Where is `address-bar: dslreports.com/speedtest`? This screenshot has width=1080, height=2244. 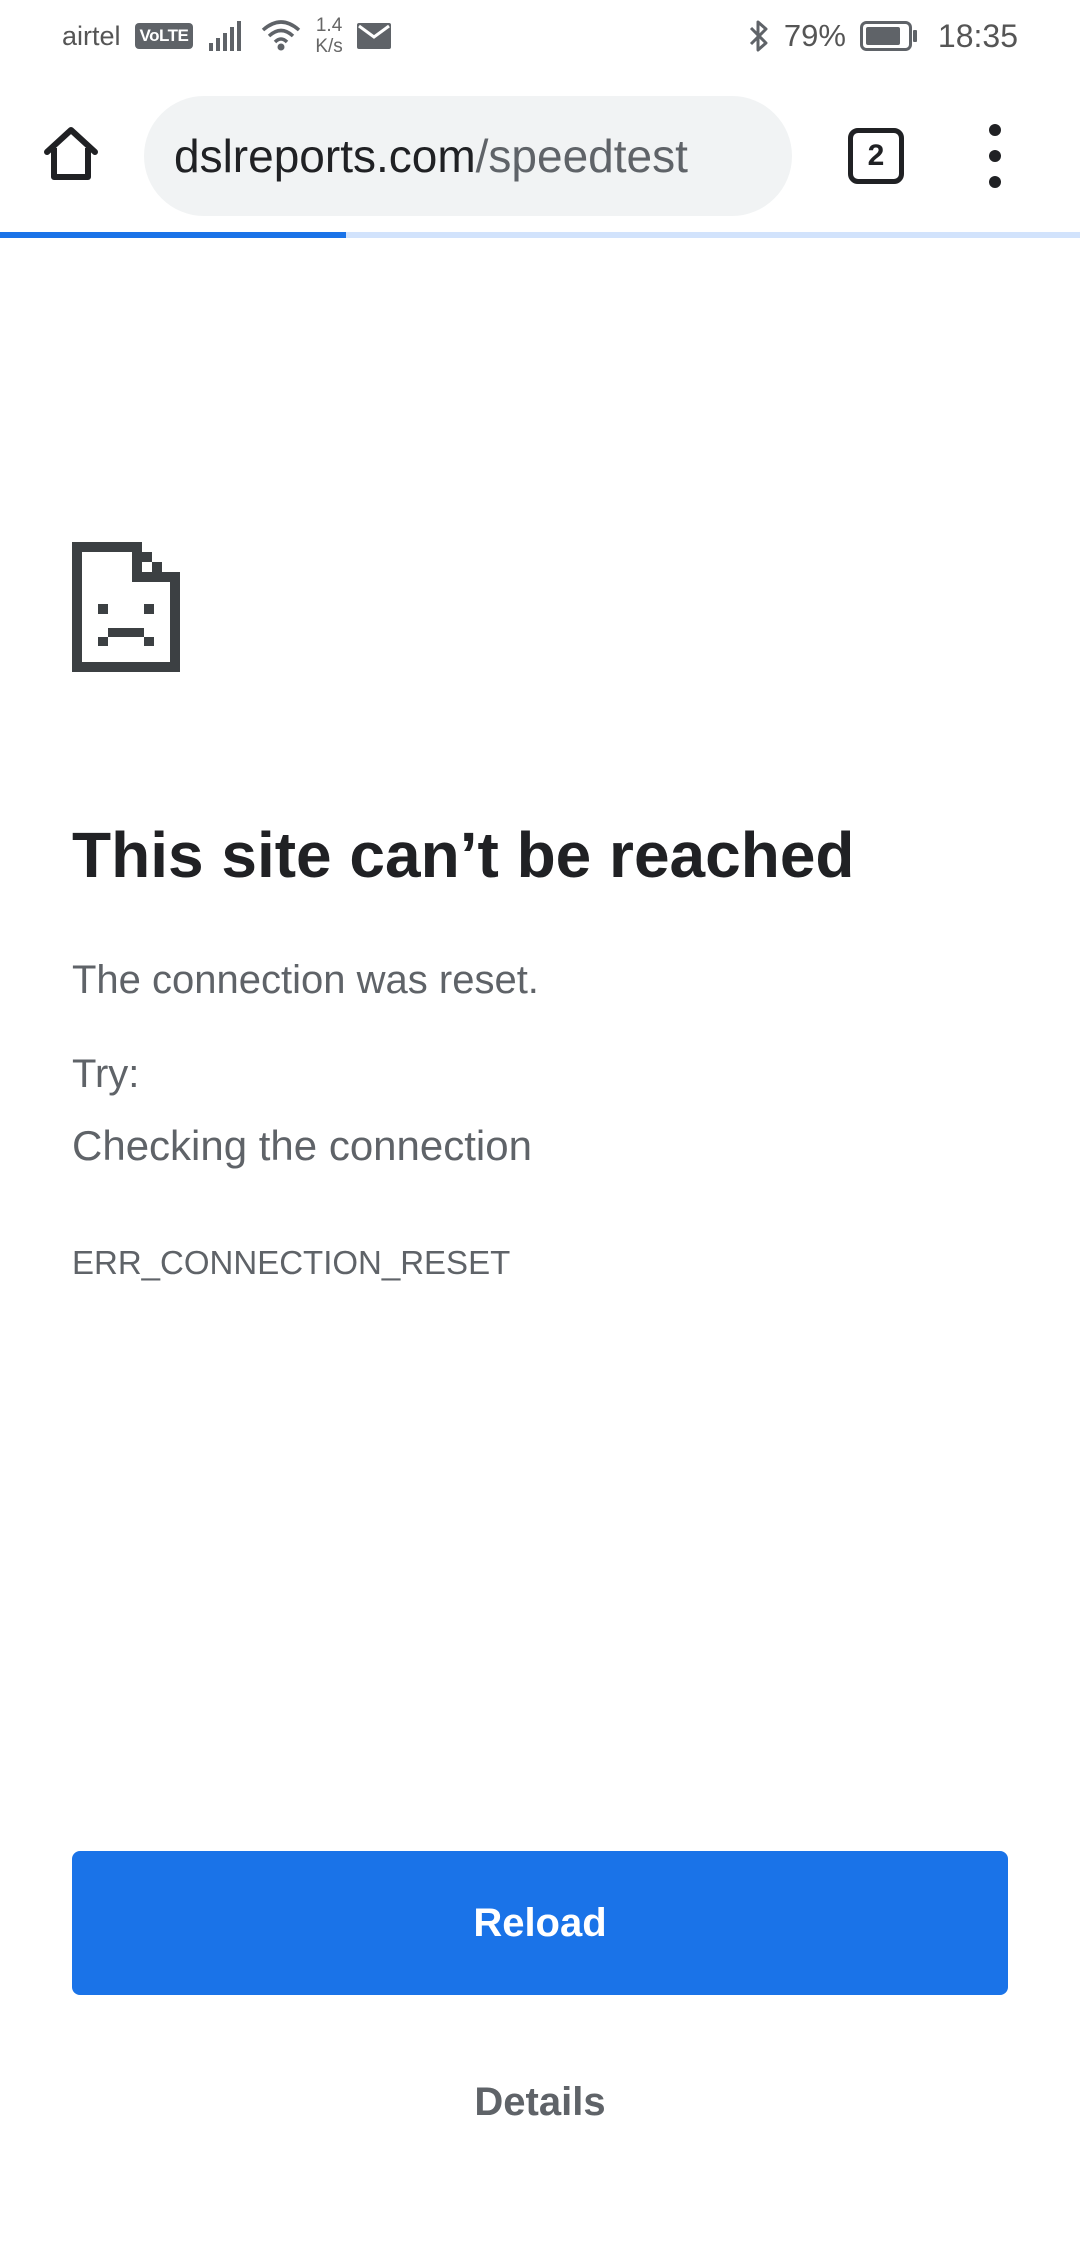
address-bar: dslreports.com/speedtest is located at coordinates (468, 156).